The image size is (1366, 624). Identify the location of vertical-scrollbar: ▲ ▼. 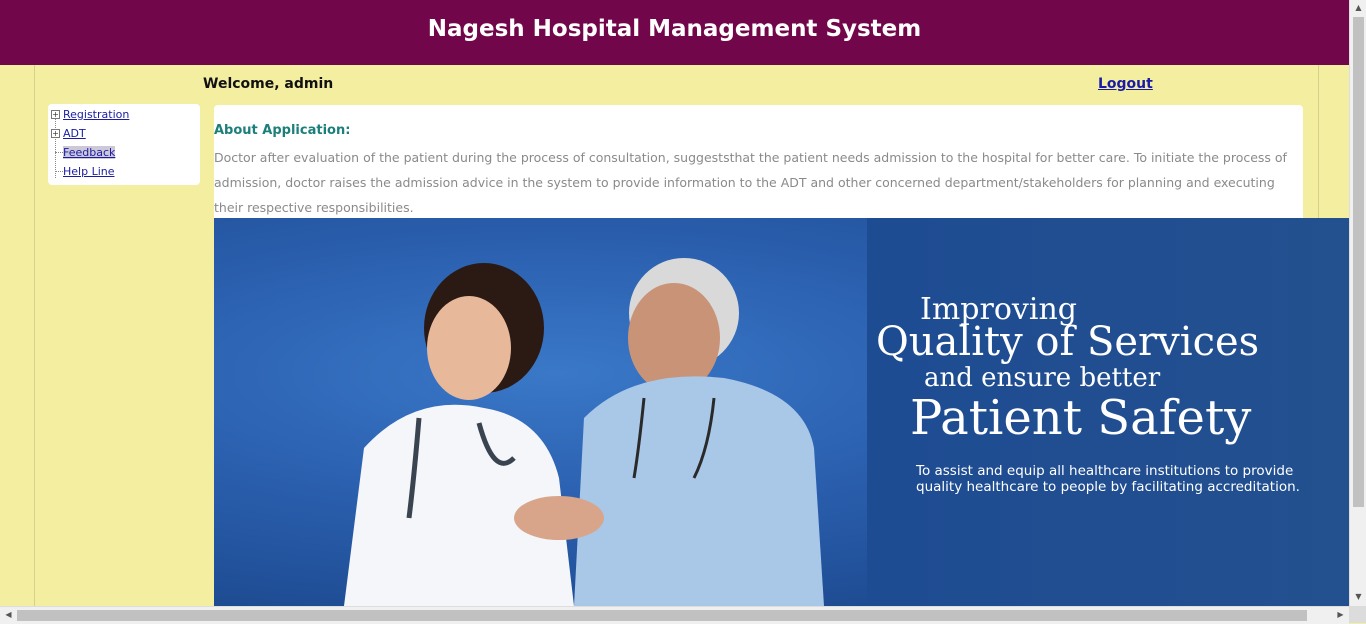
(1357, 303).